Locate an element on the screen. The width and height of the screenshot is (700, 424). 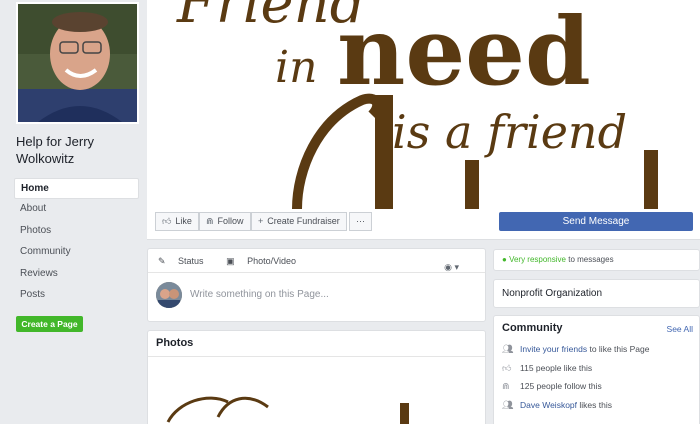
follow-button: ⋒ Follow is located at coordinates (225, 221).